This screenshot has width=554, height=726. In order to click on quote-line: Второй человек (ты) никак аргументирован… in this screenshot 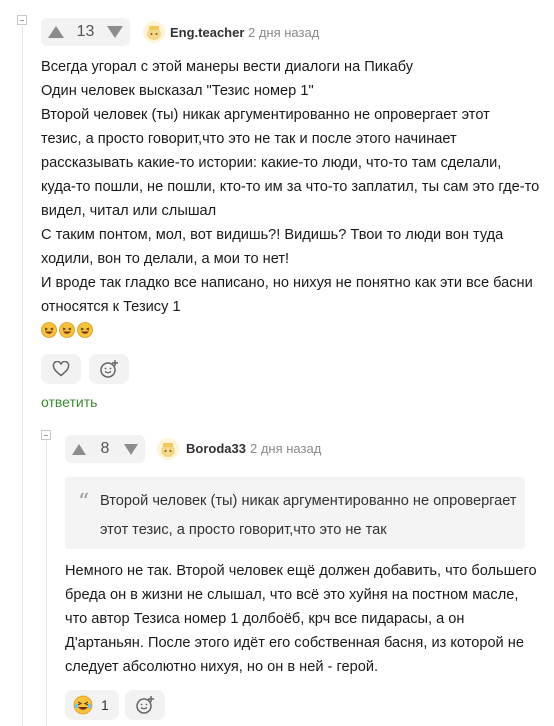, I will do `click(308, 501)`.